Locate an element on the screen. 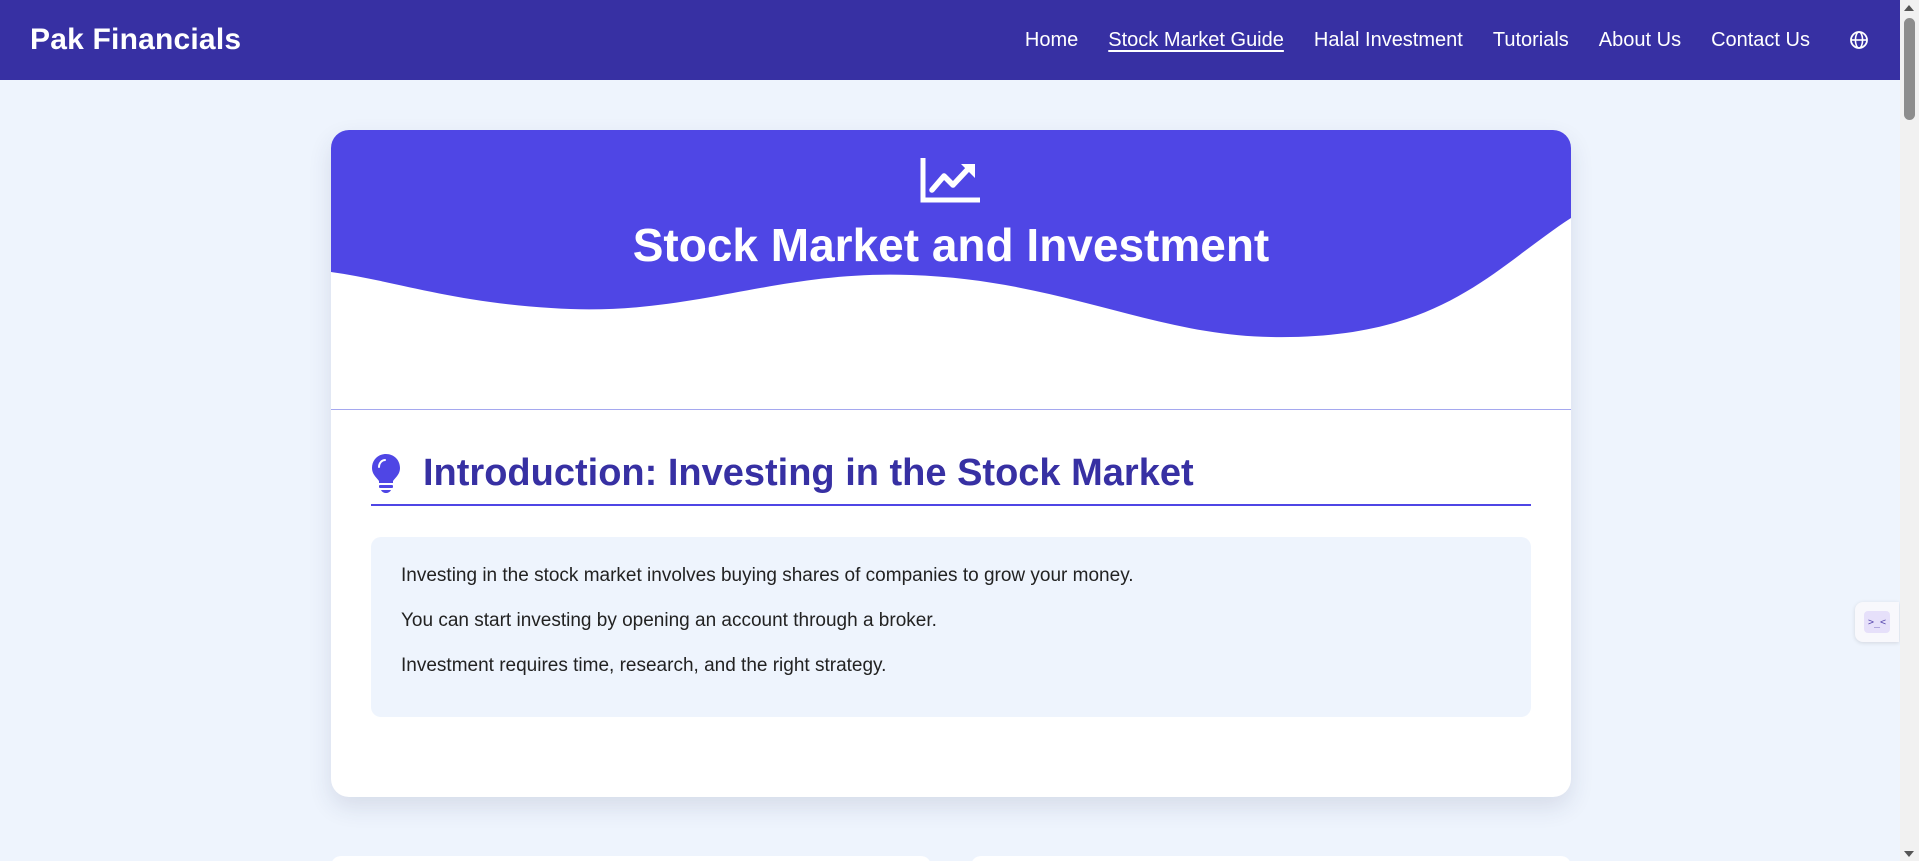 The height and width of the screenshot is (861, 1919). next-card-left is located at coordinates (631, 858).